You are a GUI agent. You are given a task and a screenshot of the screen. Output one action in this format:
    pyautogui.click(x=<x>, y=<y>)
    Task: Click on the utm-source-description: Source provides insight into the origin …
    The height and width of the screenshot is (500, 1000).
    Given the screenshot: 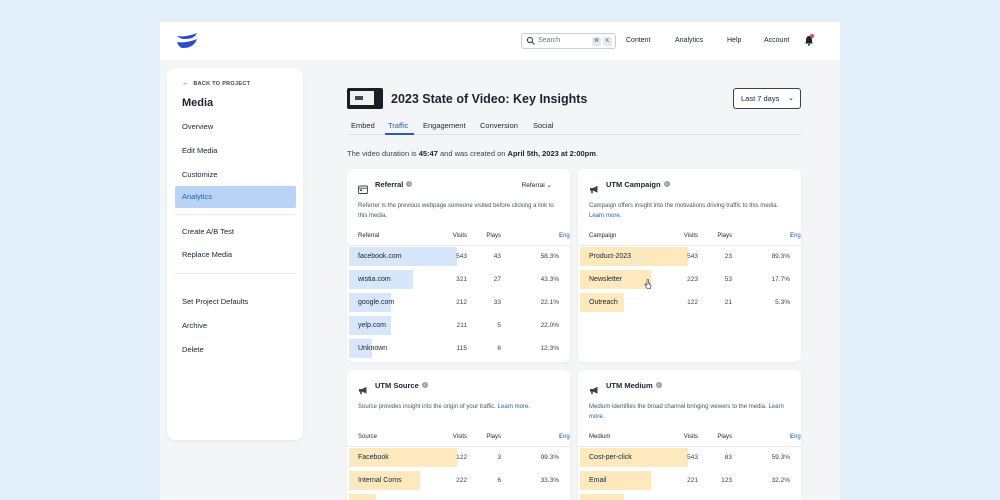 What is the action you would take?
    pyautogui.click(x=444, y=407)
    